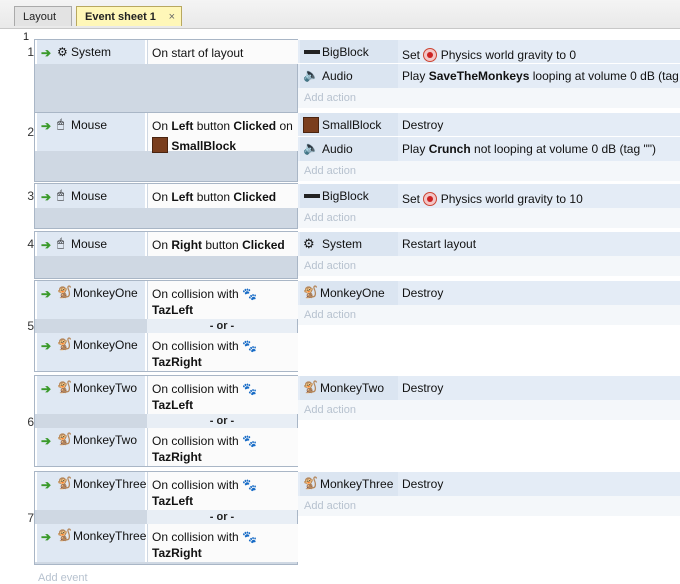 The image size is (680, 584). What do you see at coordinates (357, 484) in the screenshot?
I see `action-object: MonkeyThree` at bounding box center [357, 484].